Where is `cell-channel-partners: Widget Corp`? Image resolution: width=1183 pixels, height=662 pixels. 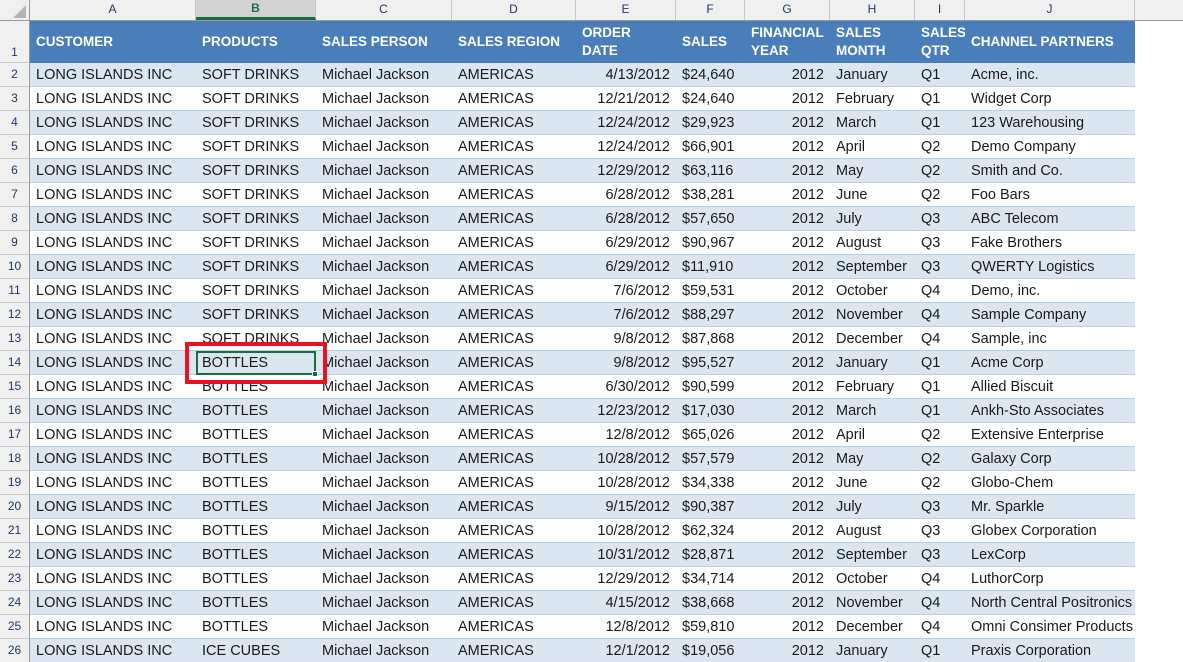 cell-channel-partners: Widget Corp is located at coordinates (1050, 99).